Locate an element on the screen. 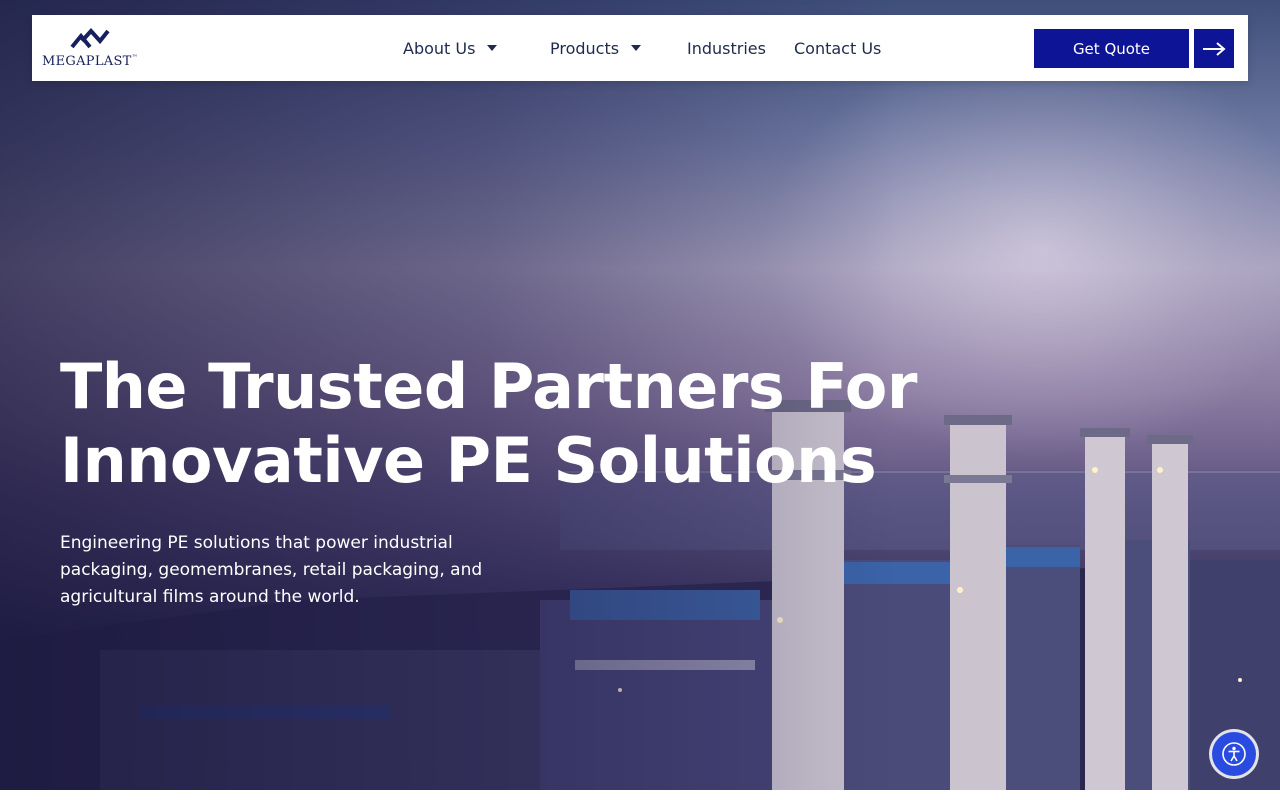  nav-contact-us: Contact Us is located at coordinates (837, 48).